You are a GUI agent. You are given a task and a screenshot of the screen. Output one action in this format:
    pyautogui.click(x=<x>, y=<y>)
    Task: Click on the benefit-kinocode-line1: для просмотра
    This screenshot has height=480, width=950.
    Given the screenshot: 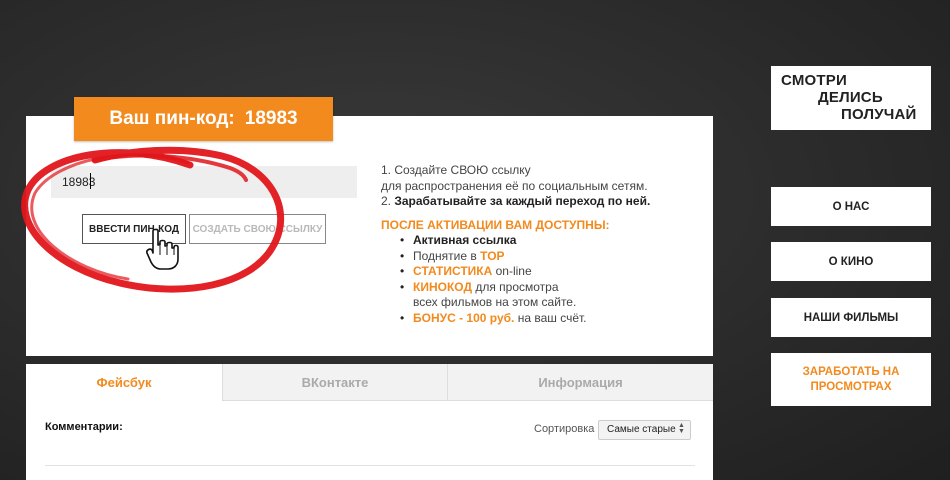 What is the action you would take?
    pyautogui.click(x=515, y=286)
    